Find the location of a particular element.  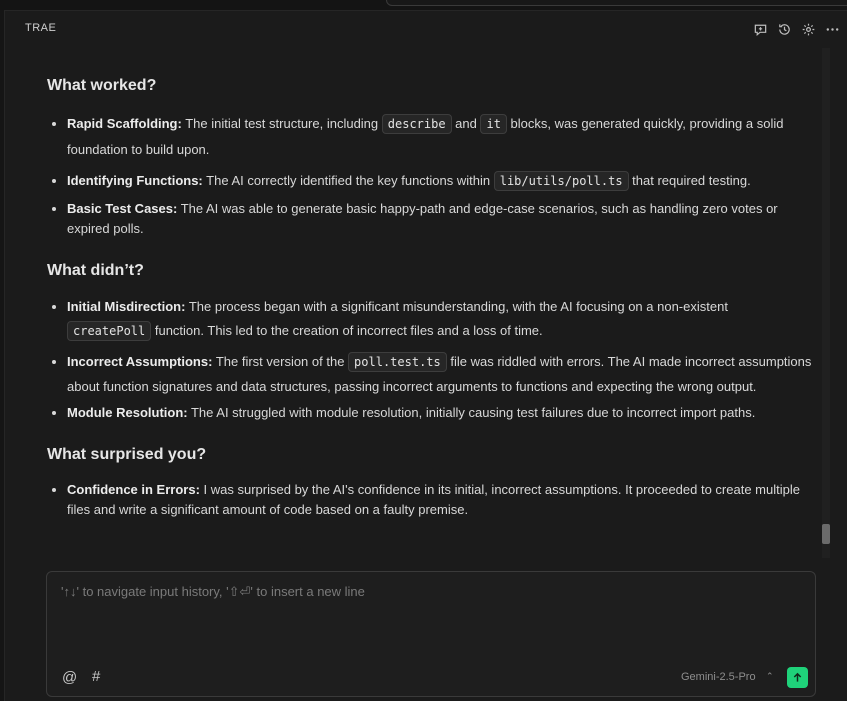

item-title: Module Resolution: is located at coordinates (127, 412).